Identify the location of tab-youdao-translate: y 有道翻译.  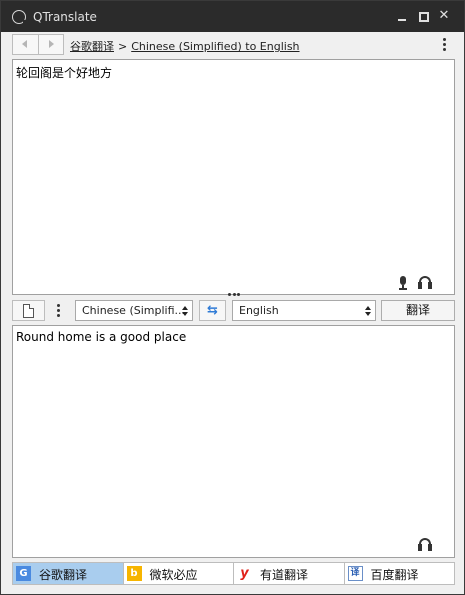
(289, 573).